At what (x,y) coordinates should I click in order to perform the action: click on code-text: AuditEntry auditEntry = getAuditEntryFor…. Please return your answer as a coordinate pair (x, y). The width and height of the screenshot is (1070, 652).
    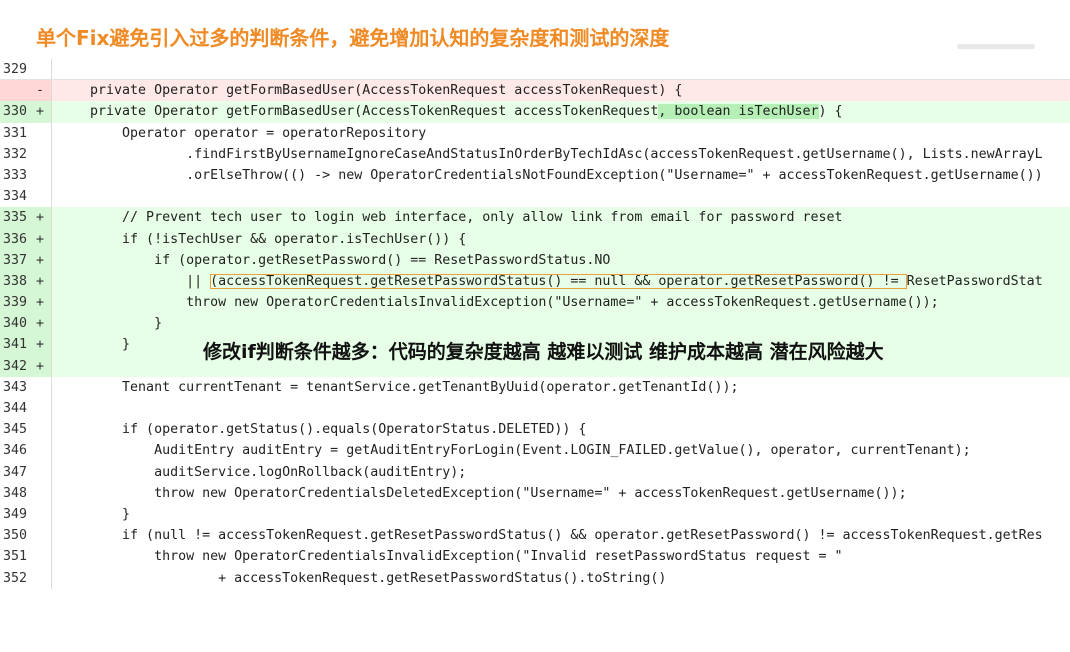
    Looking at the image, I should click on (514, 451).